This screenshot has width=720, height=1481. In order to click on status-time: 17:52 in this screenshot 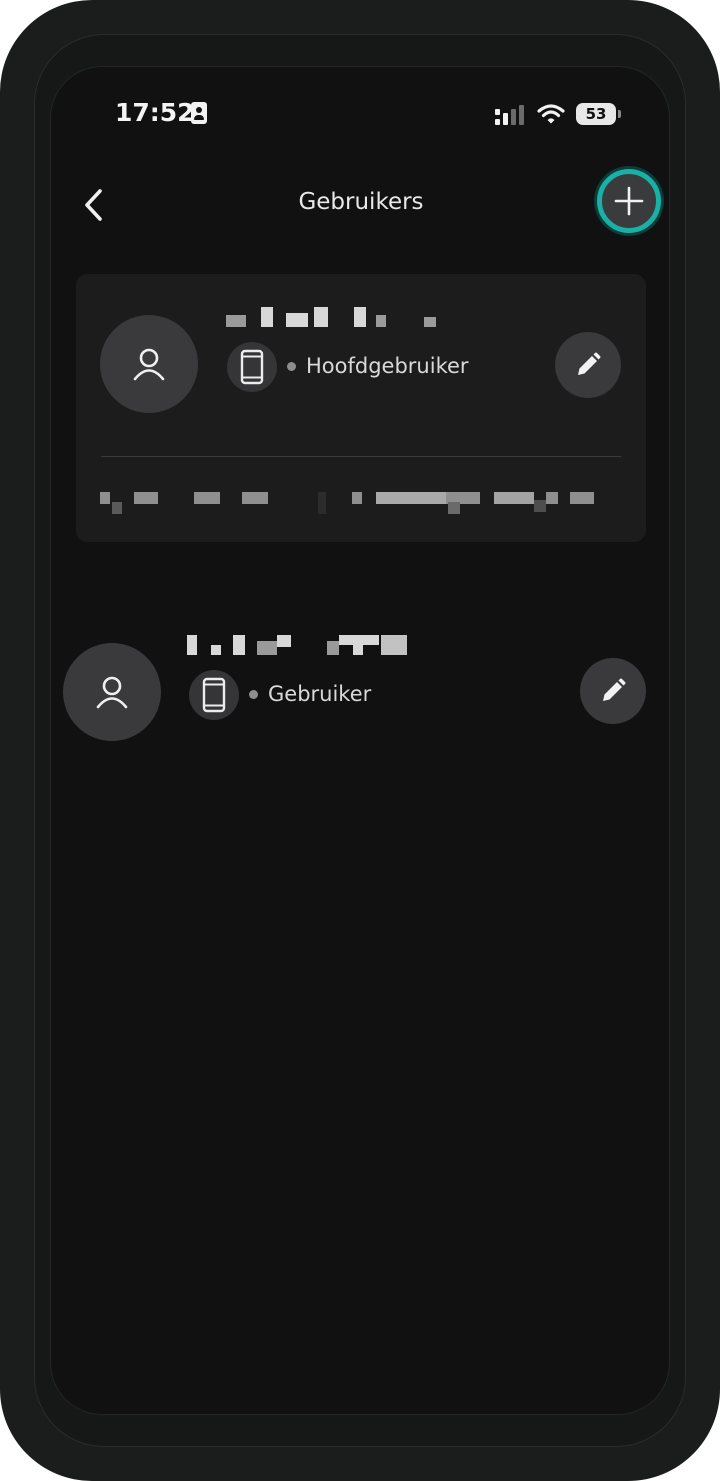, I will do `click(155, 112)`.